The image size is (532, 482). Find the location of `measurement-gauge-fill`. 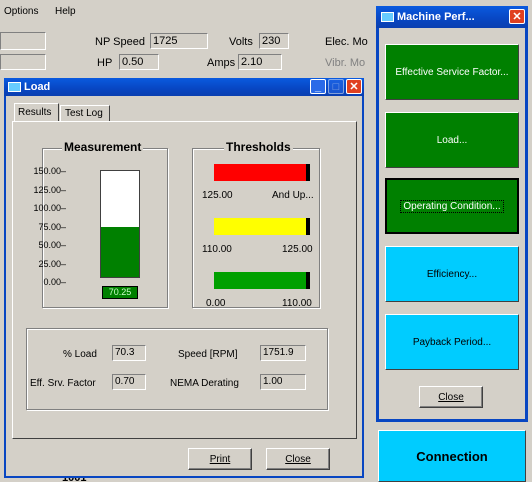

measurement-gauge-fill is located at coordinates (120, 252).